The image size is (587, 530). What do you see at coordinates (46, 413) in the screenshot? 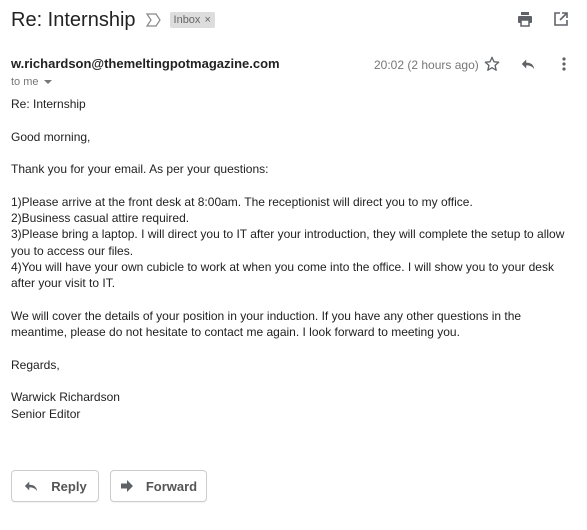
I see `signature-title: Senior Editor` at bounding box center [46, 413].